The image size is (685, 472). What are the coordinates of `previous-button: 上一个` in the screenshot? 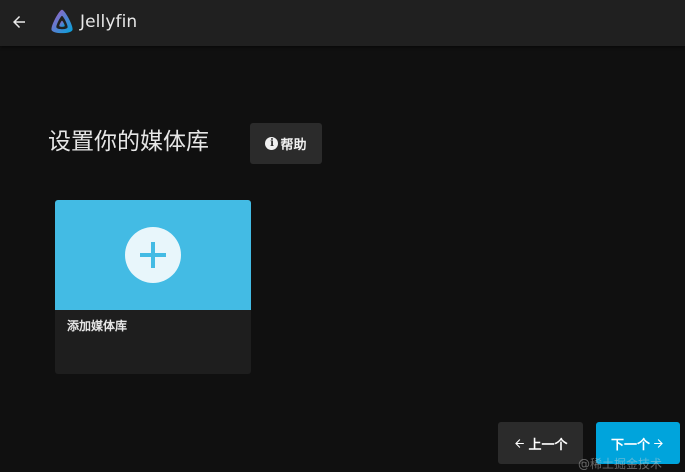 It's located at (540, 443).